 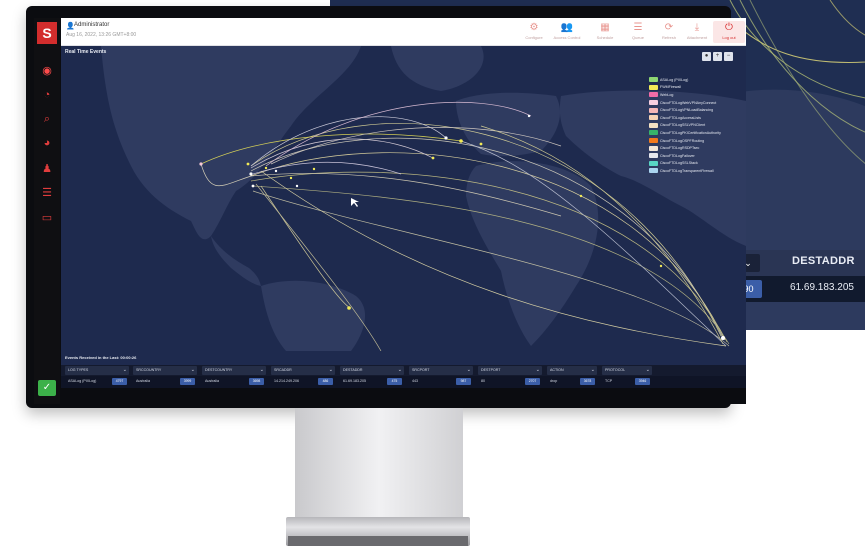 What do you see at coordinates (696, 80) in the screenshot?
I see `legend-item: ASALog (PIXLog)` at bounding box center [696, 80].